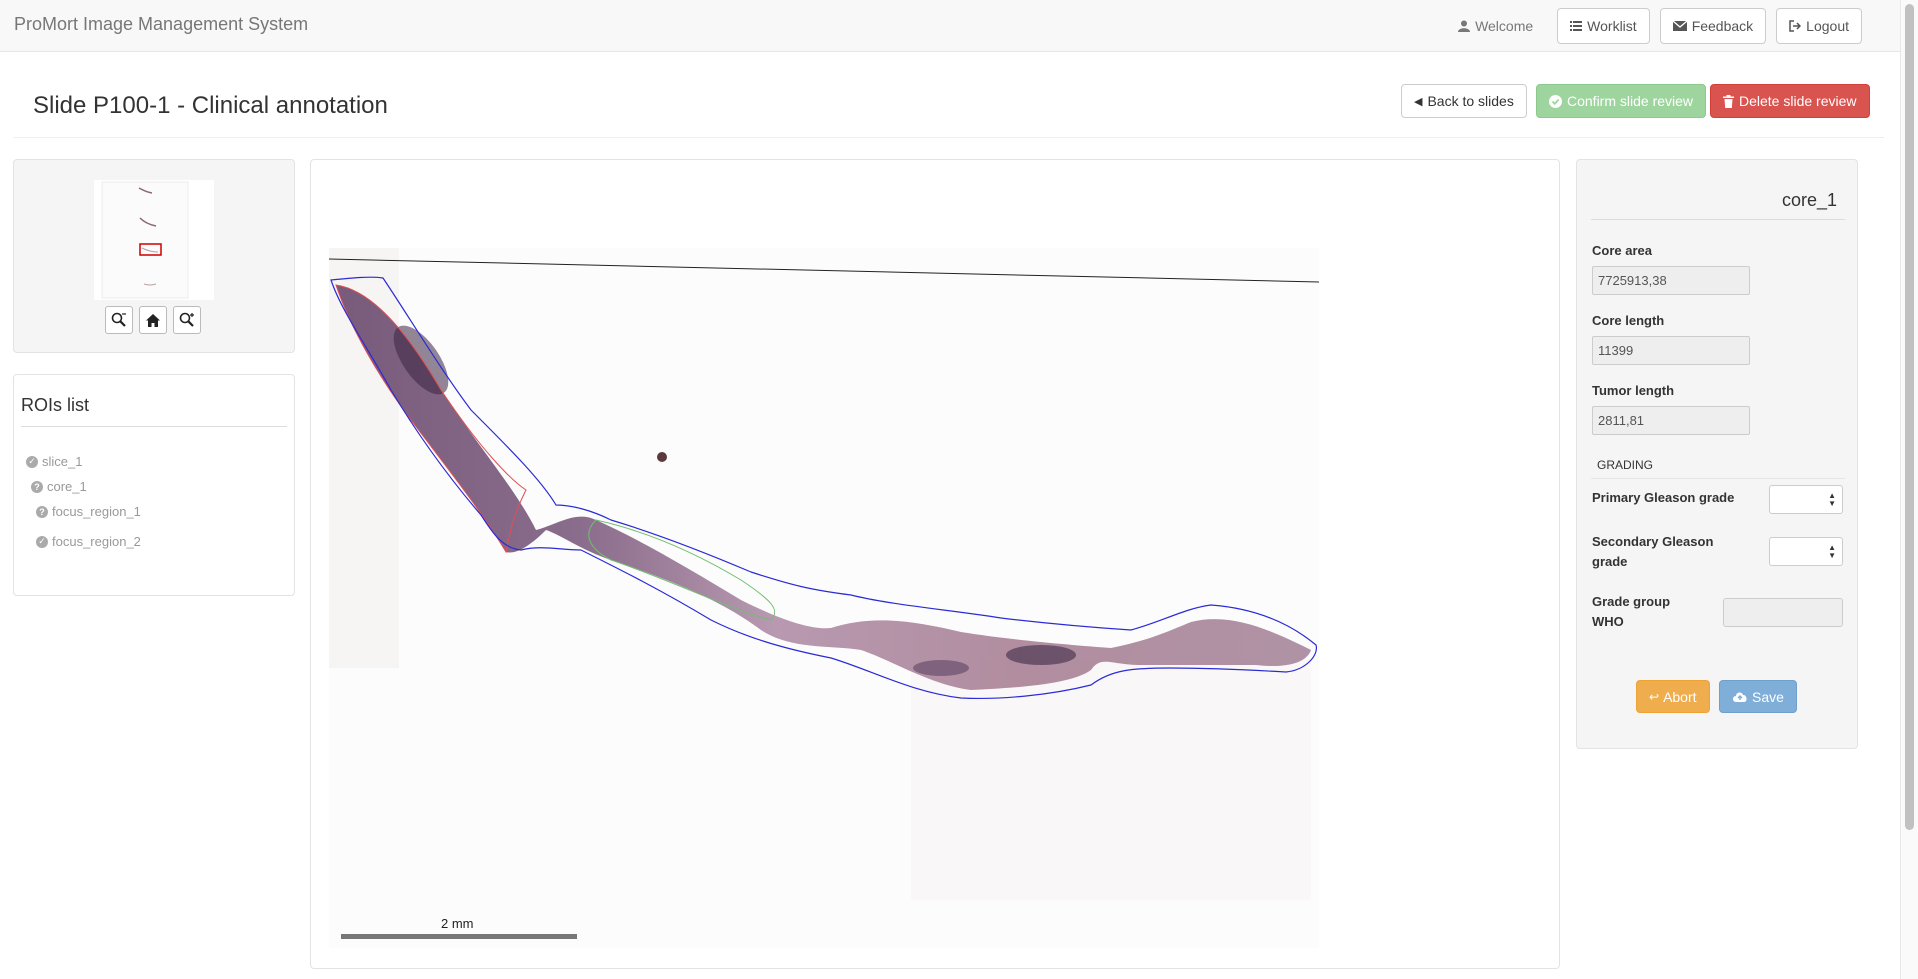 The image size is (1918, 979). What do you see at coordinates (1628, 320) in the screenshot?
I see `core-length-label: Core length` at bounding box center [1628, 320].